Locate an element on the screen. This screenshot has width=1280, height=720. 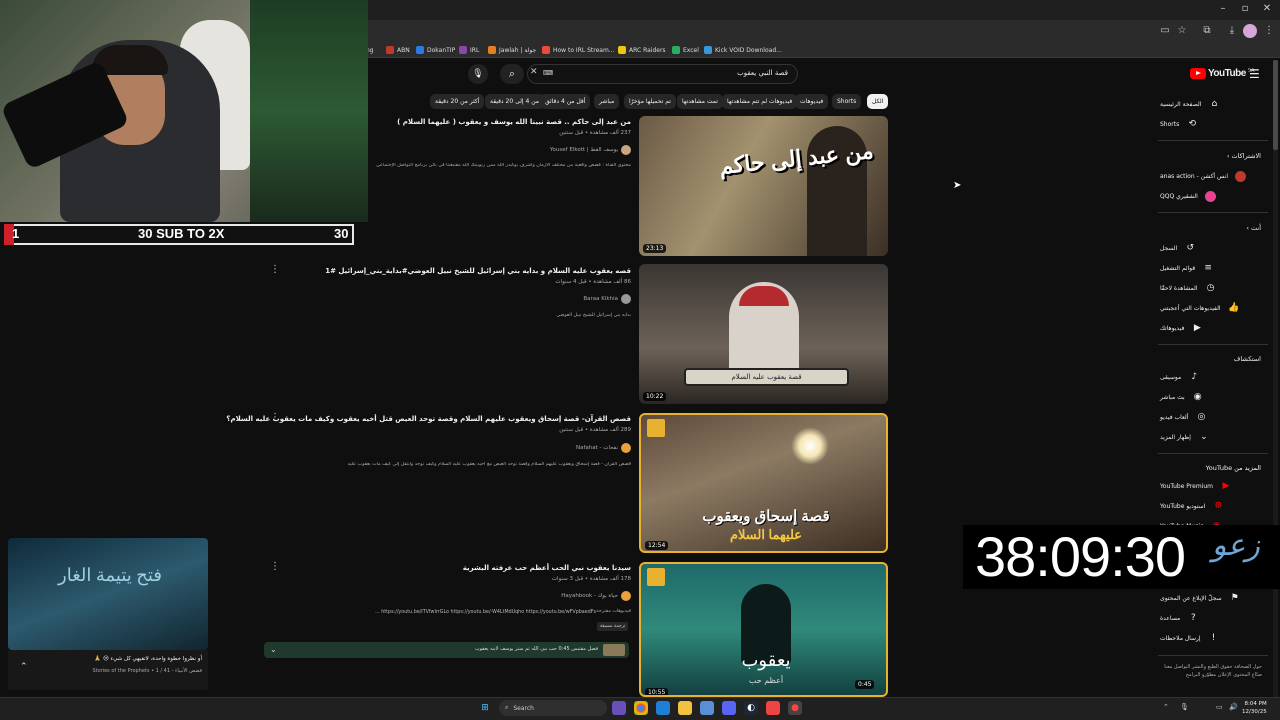
extensions-icon: ⧉ is located at coordinates (1207, 31).